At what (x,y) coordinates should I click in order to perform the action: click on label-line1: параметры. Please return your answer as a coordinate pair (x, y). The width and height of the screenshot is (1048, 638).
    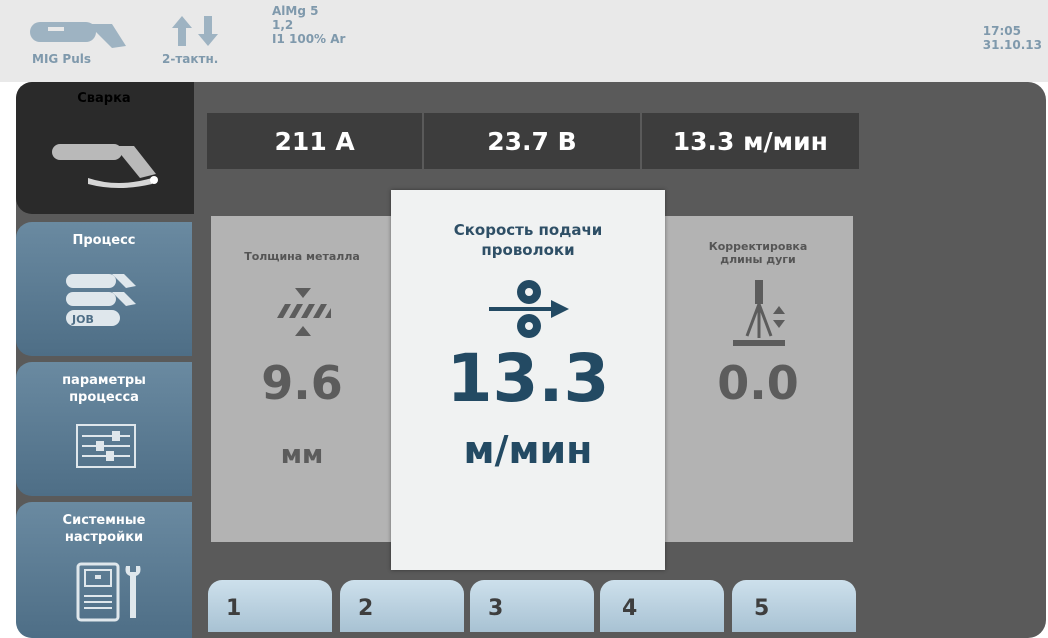
    Looking at the image, I should click on (104, 380).